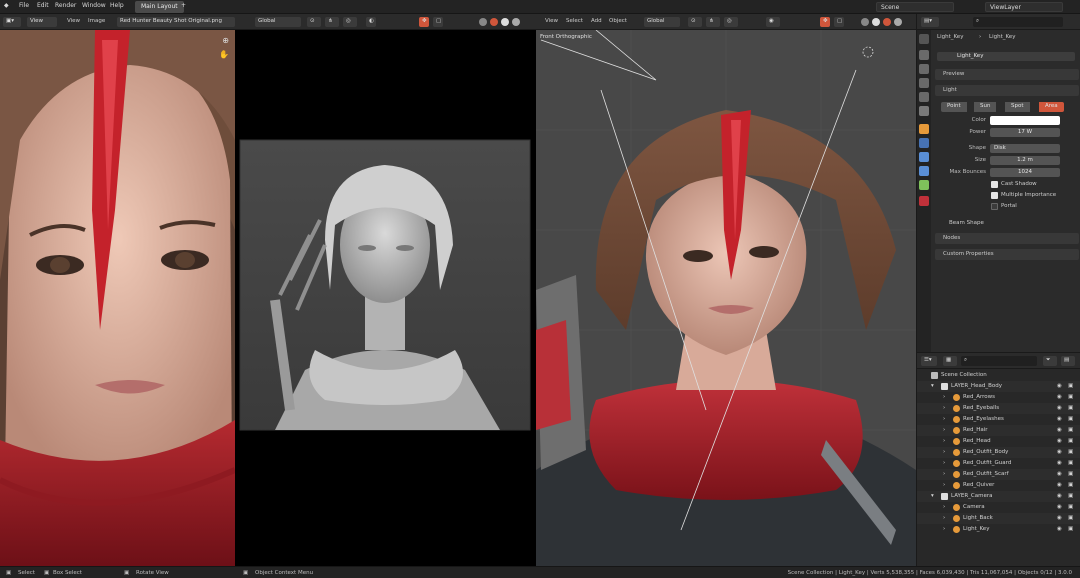 The image size is (1080, 578). What do you see at coordinates (915, 7) in the screenshot?
I see `scene-selector: Scene` at bounding box center [915, 7].